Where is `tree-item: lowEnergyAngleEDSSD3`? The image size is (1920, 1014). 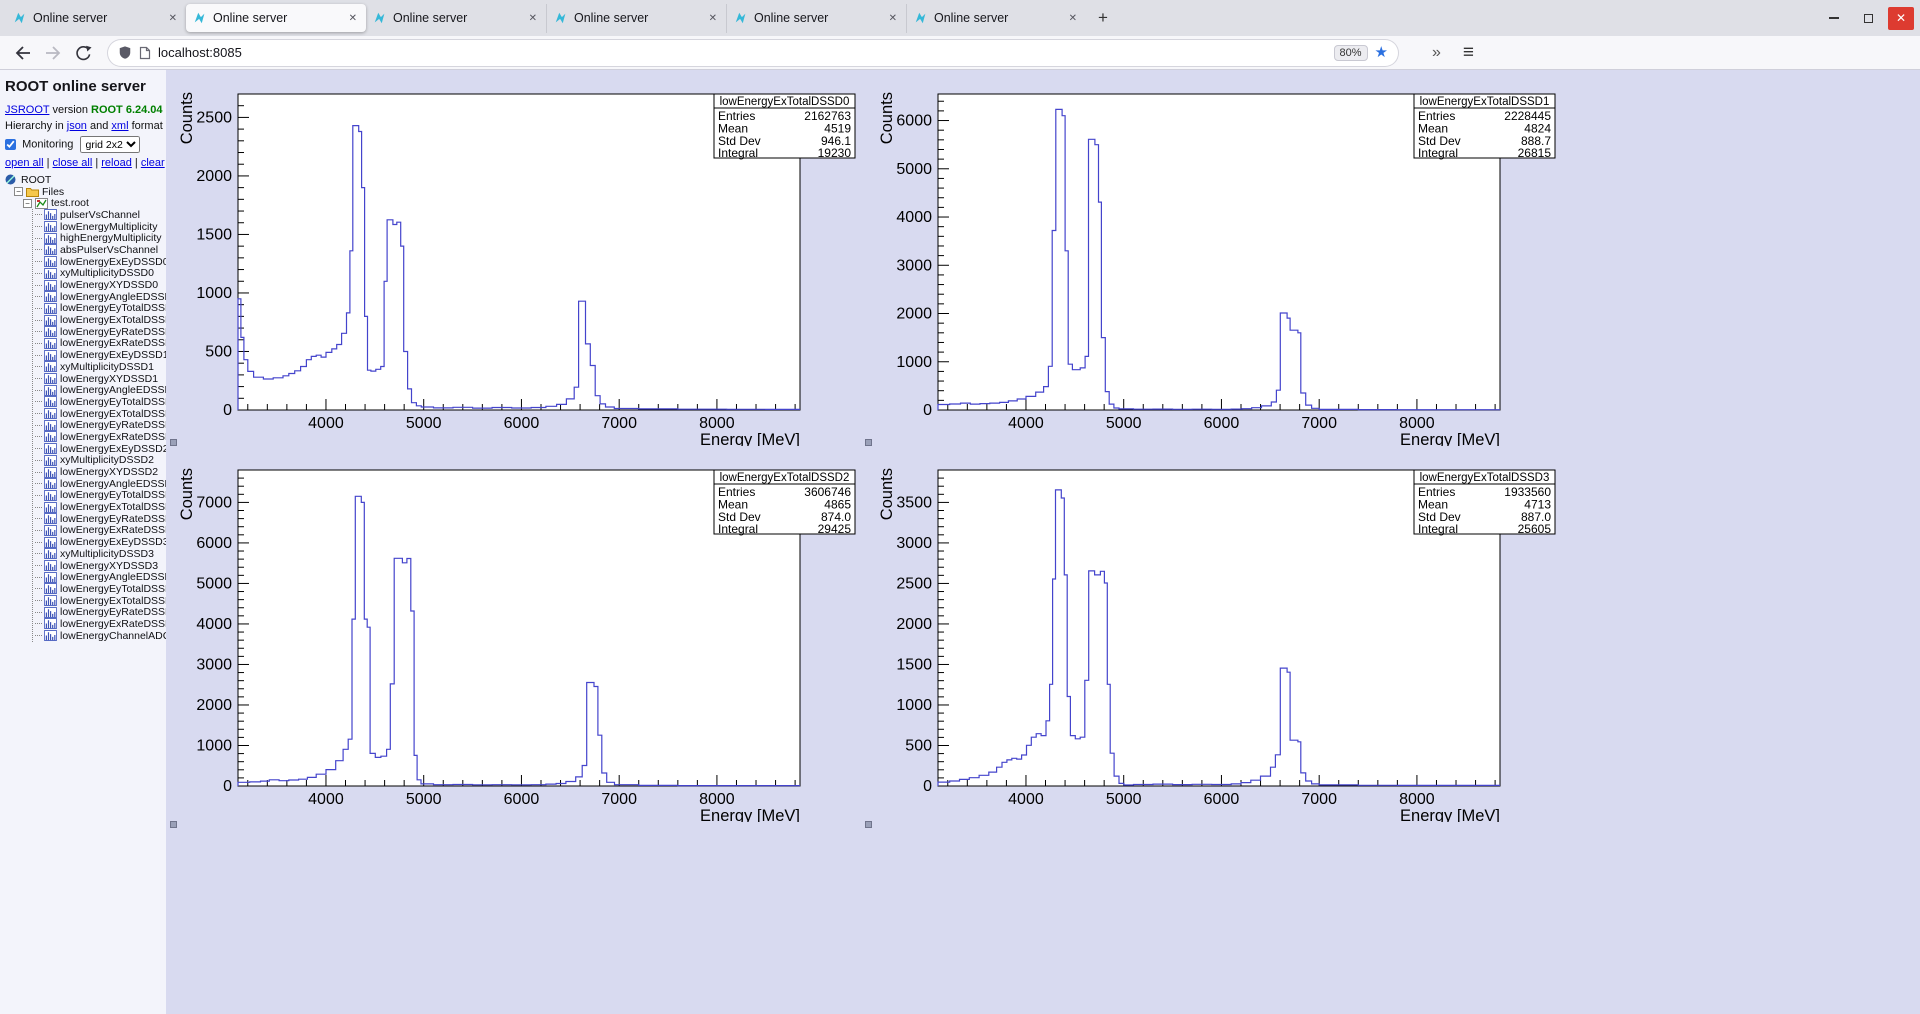
tree-item: lowEnergyAngleEDSSD3 is located at coordinates (99, 577).